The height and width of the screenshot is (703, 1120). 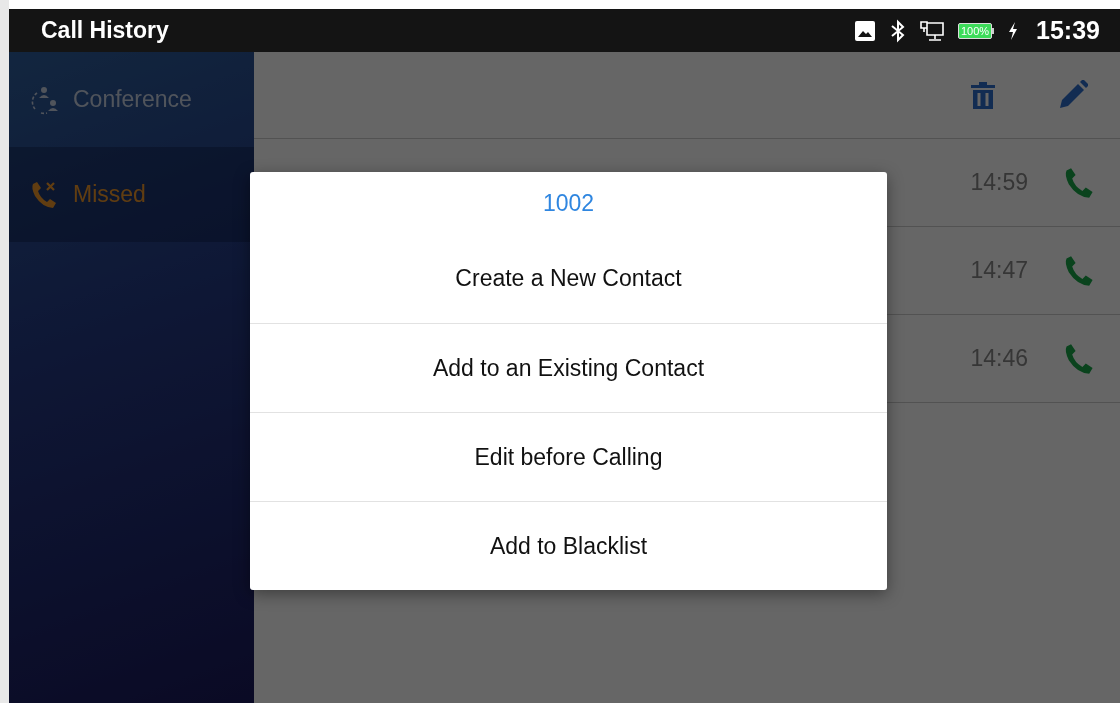 I want to click on menu-option: Edit before Calling, so click(x=568, y=456).